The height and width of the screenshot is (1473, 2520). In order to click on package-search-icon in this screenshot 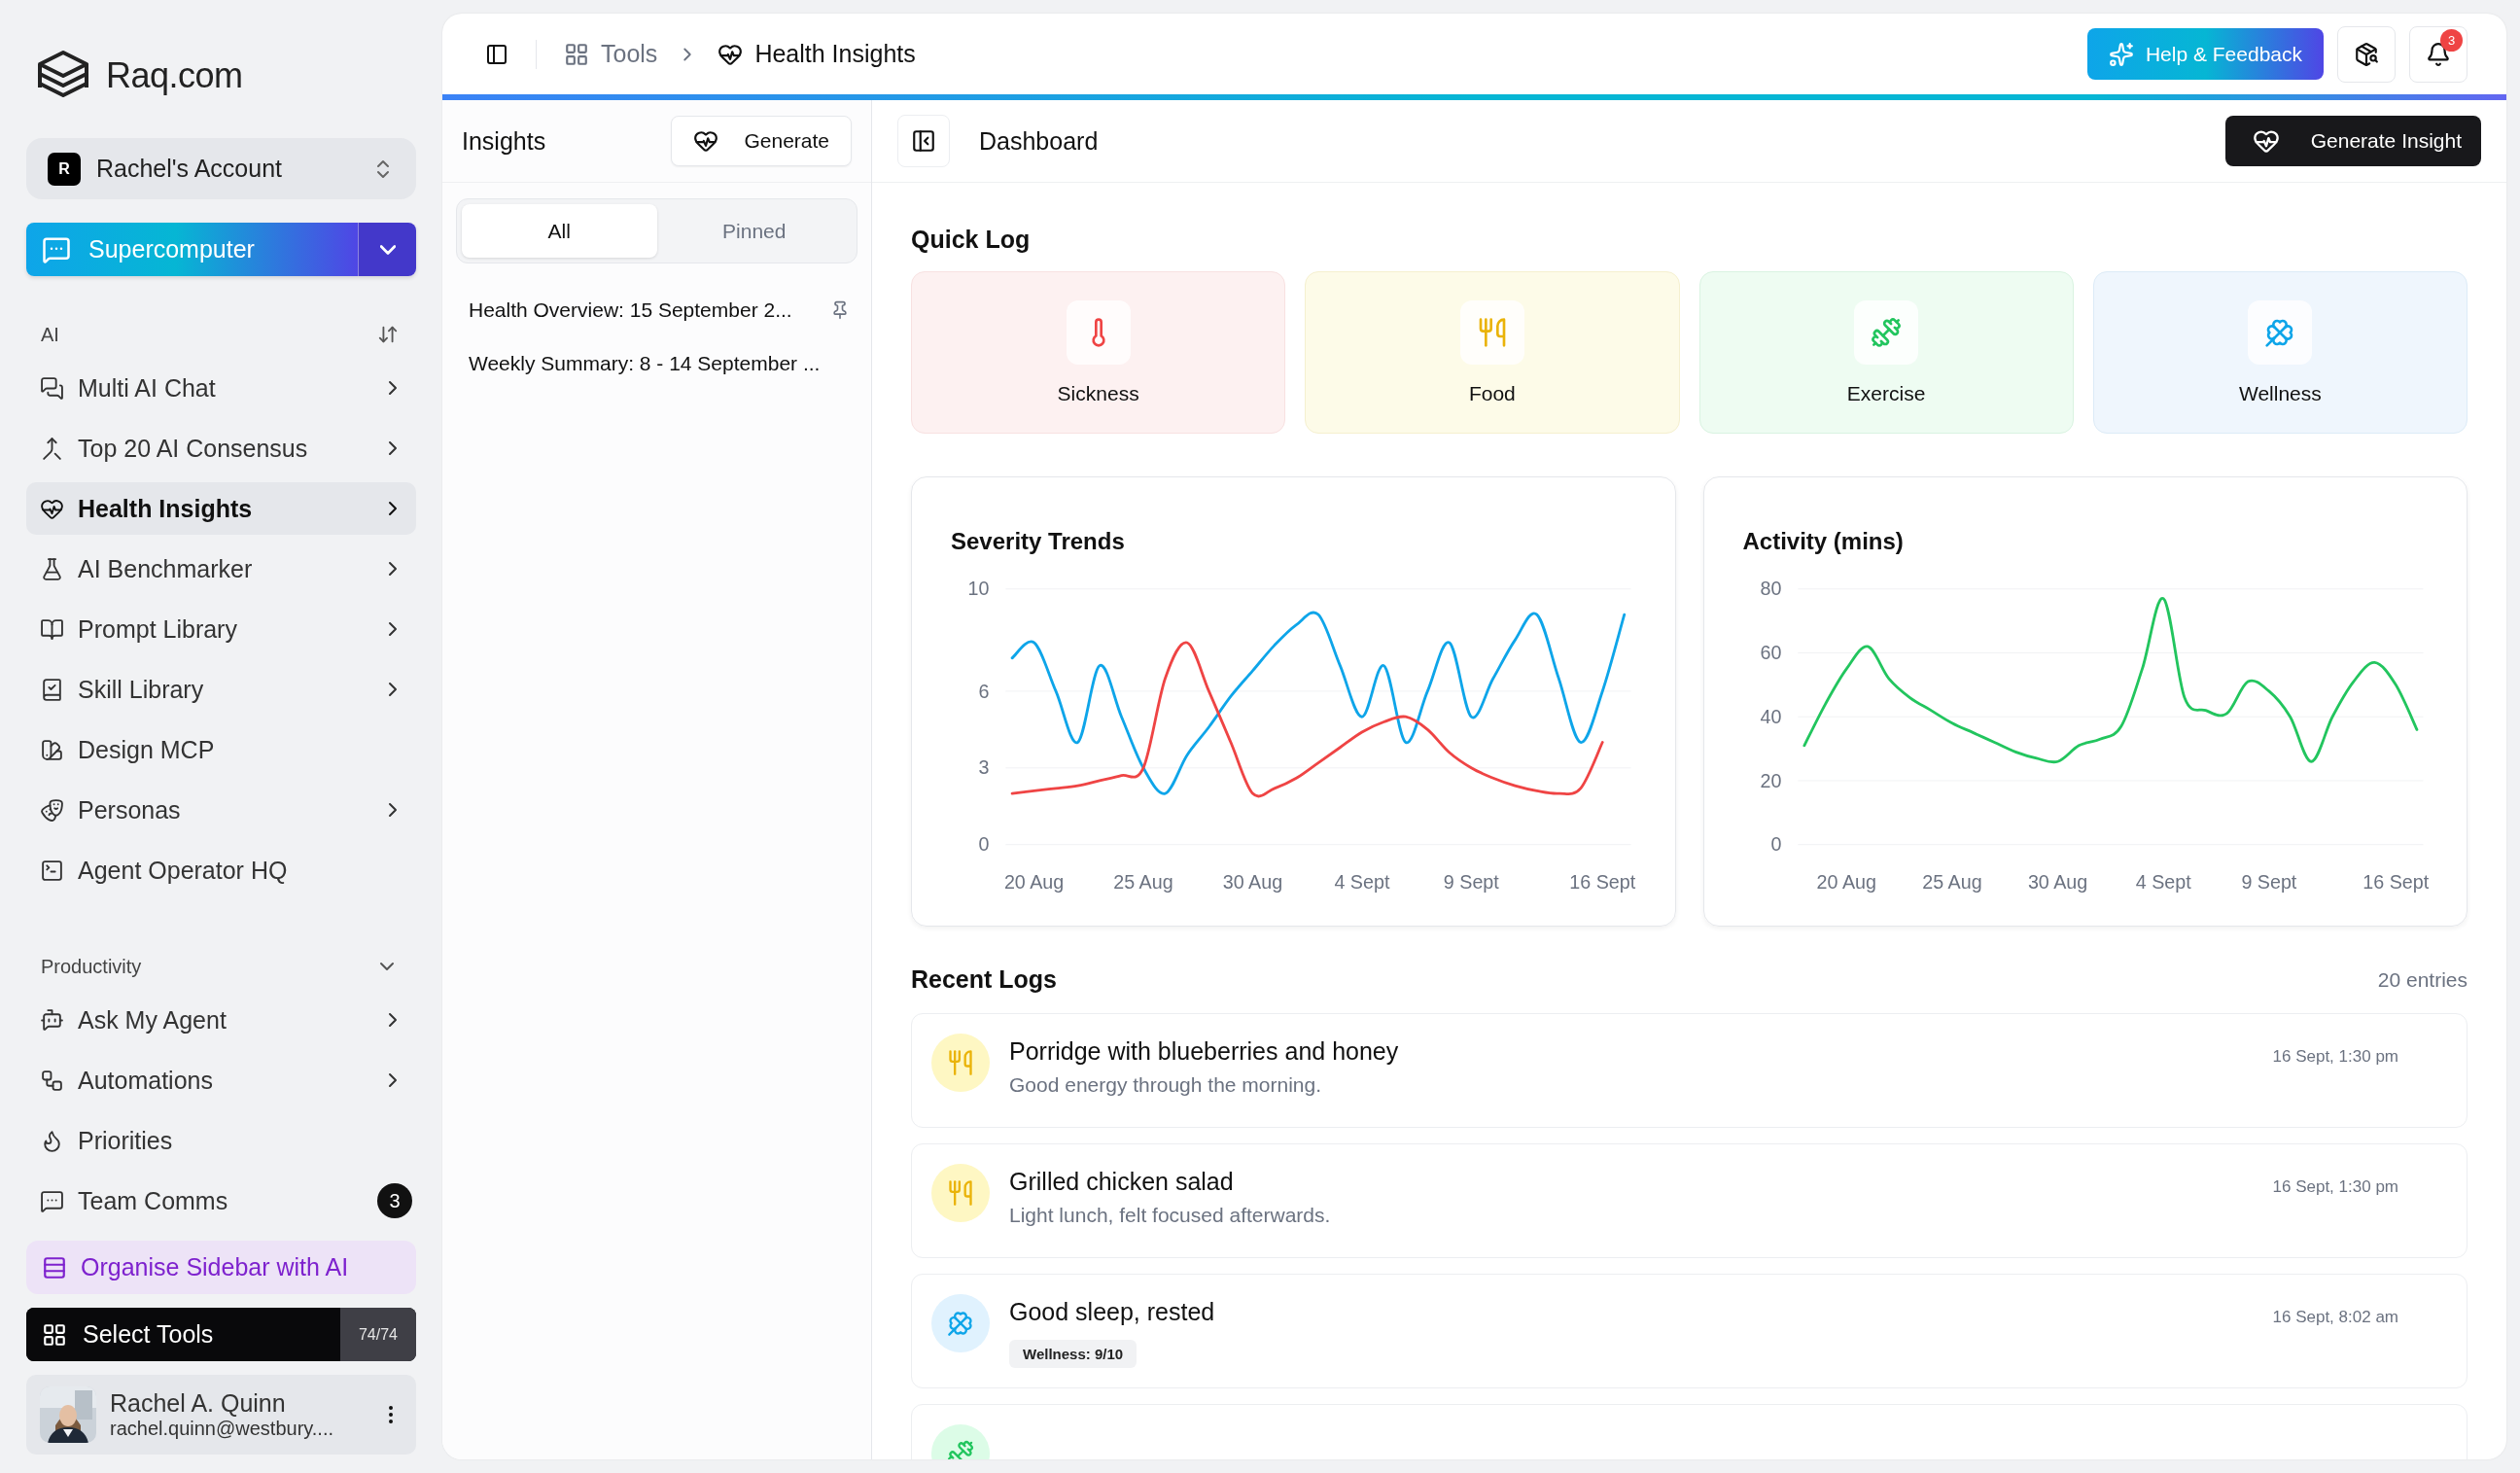, I will do `click(2366, 54)`.